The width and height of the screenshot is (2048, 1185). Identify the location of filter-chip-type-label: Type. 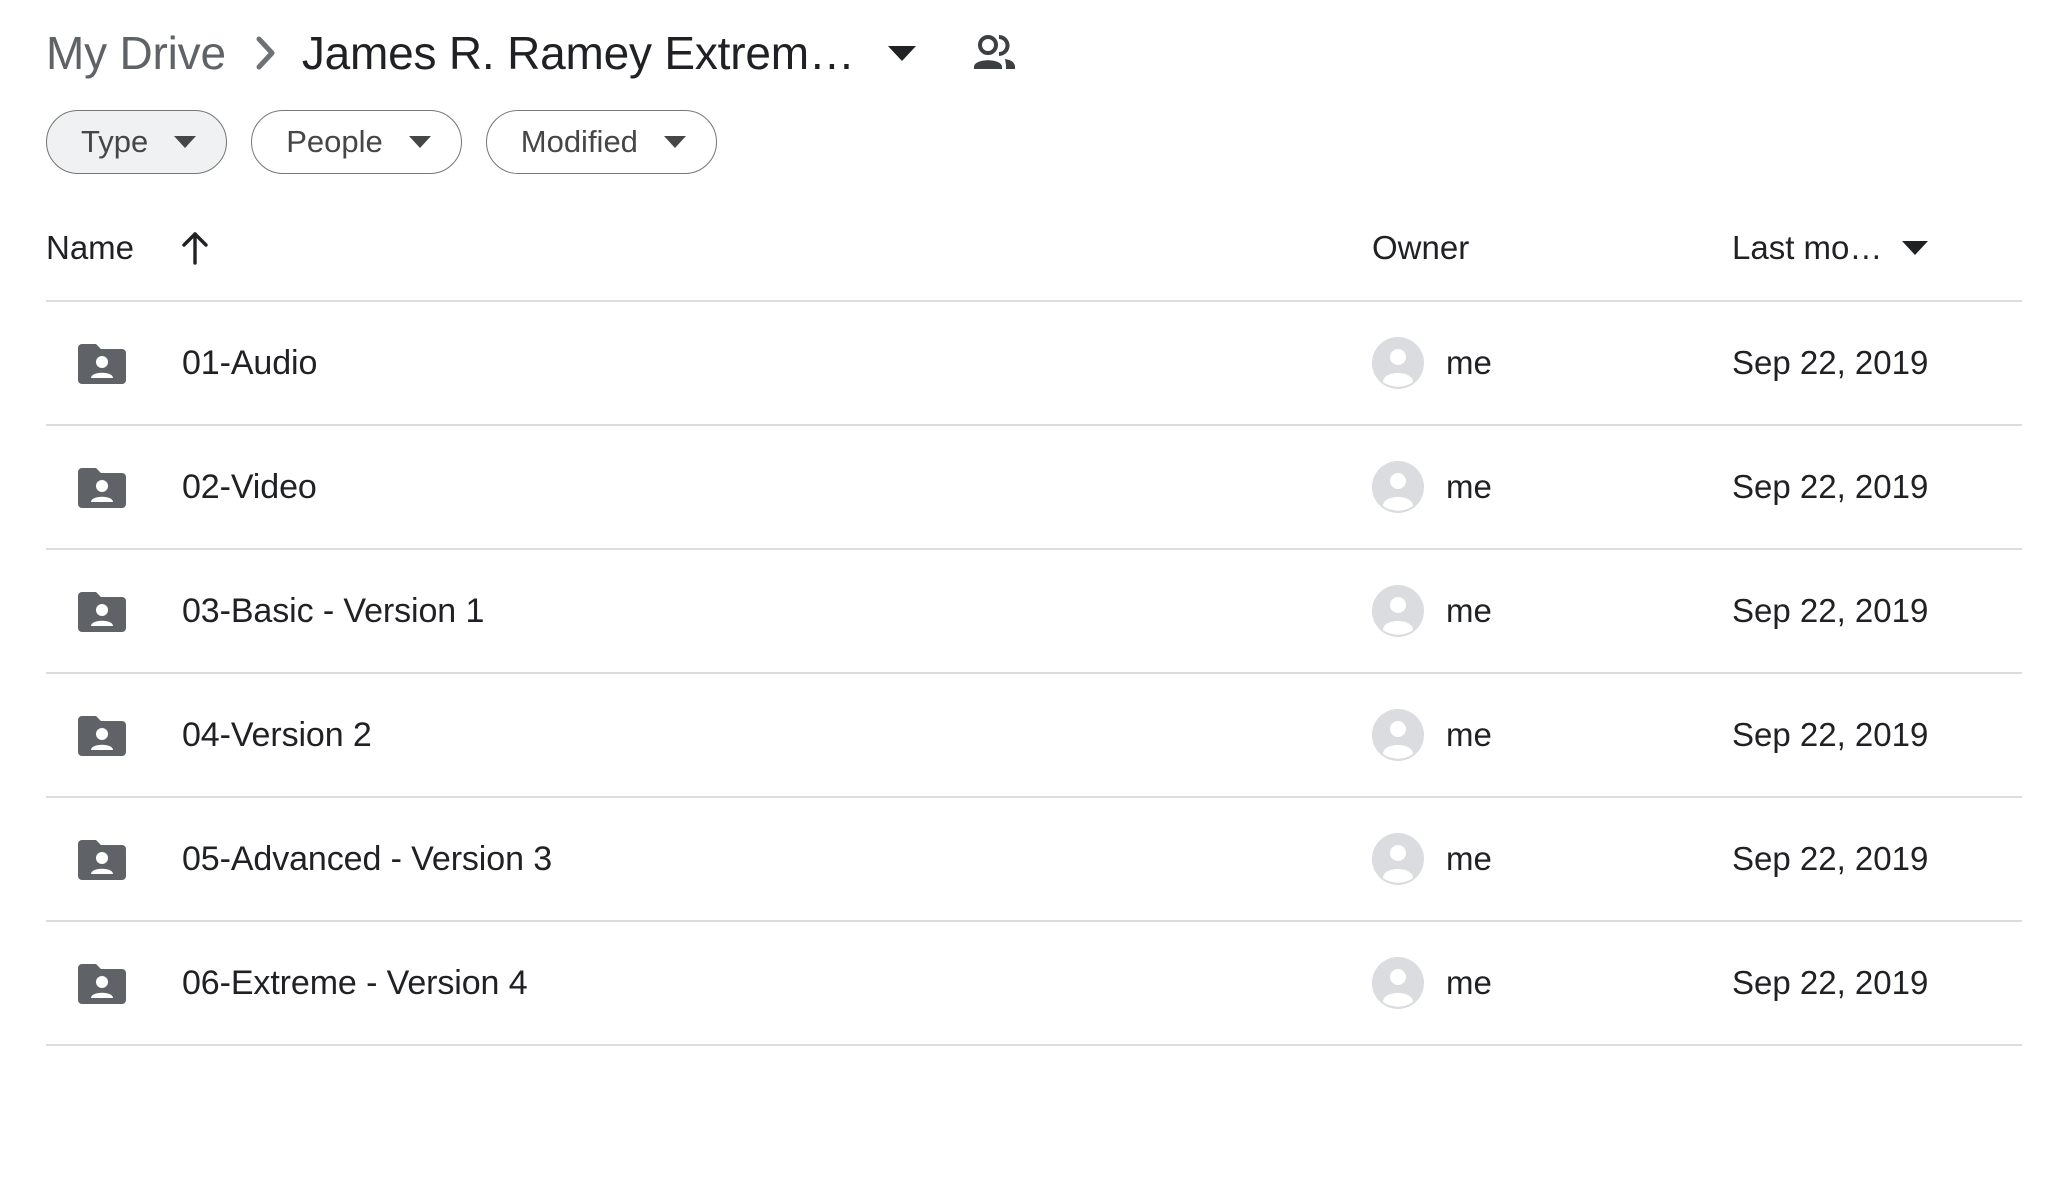
(115, 141).